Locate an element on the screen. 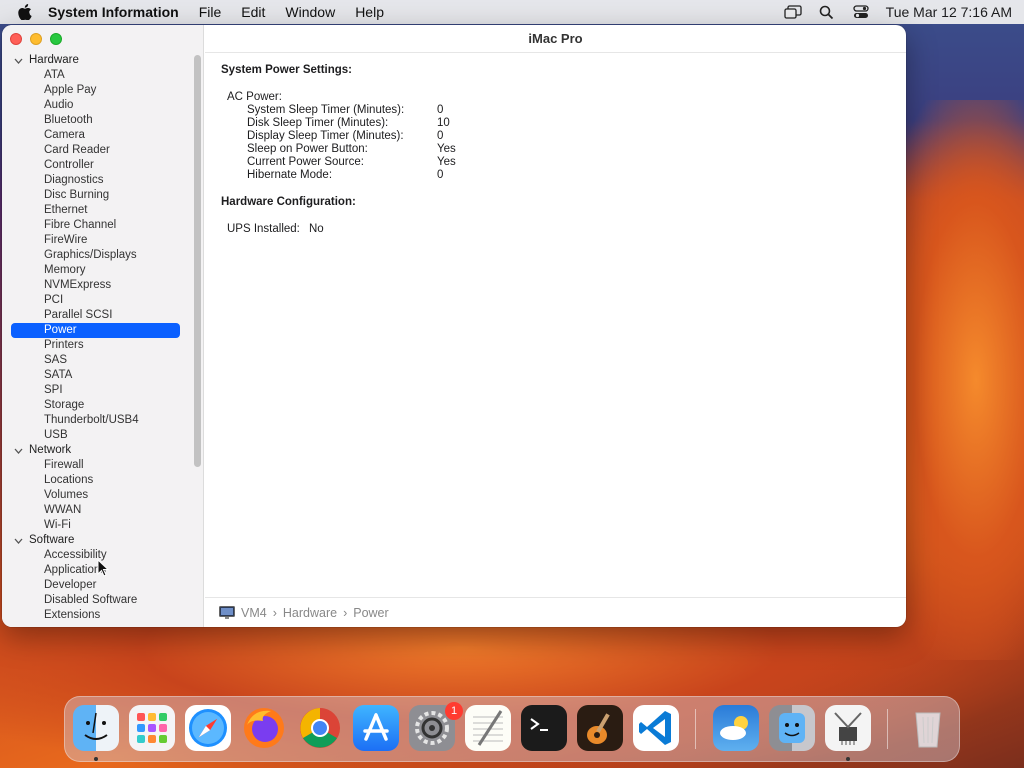 The image size is (1024, 768). ups-value: No is located at coordinates (316, 229).